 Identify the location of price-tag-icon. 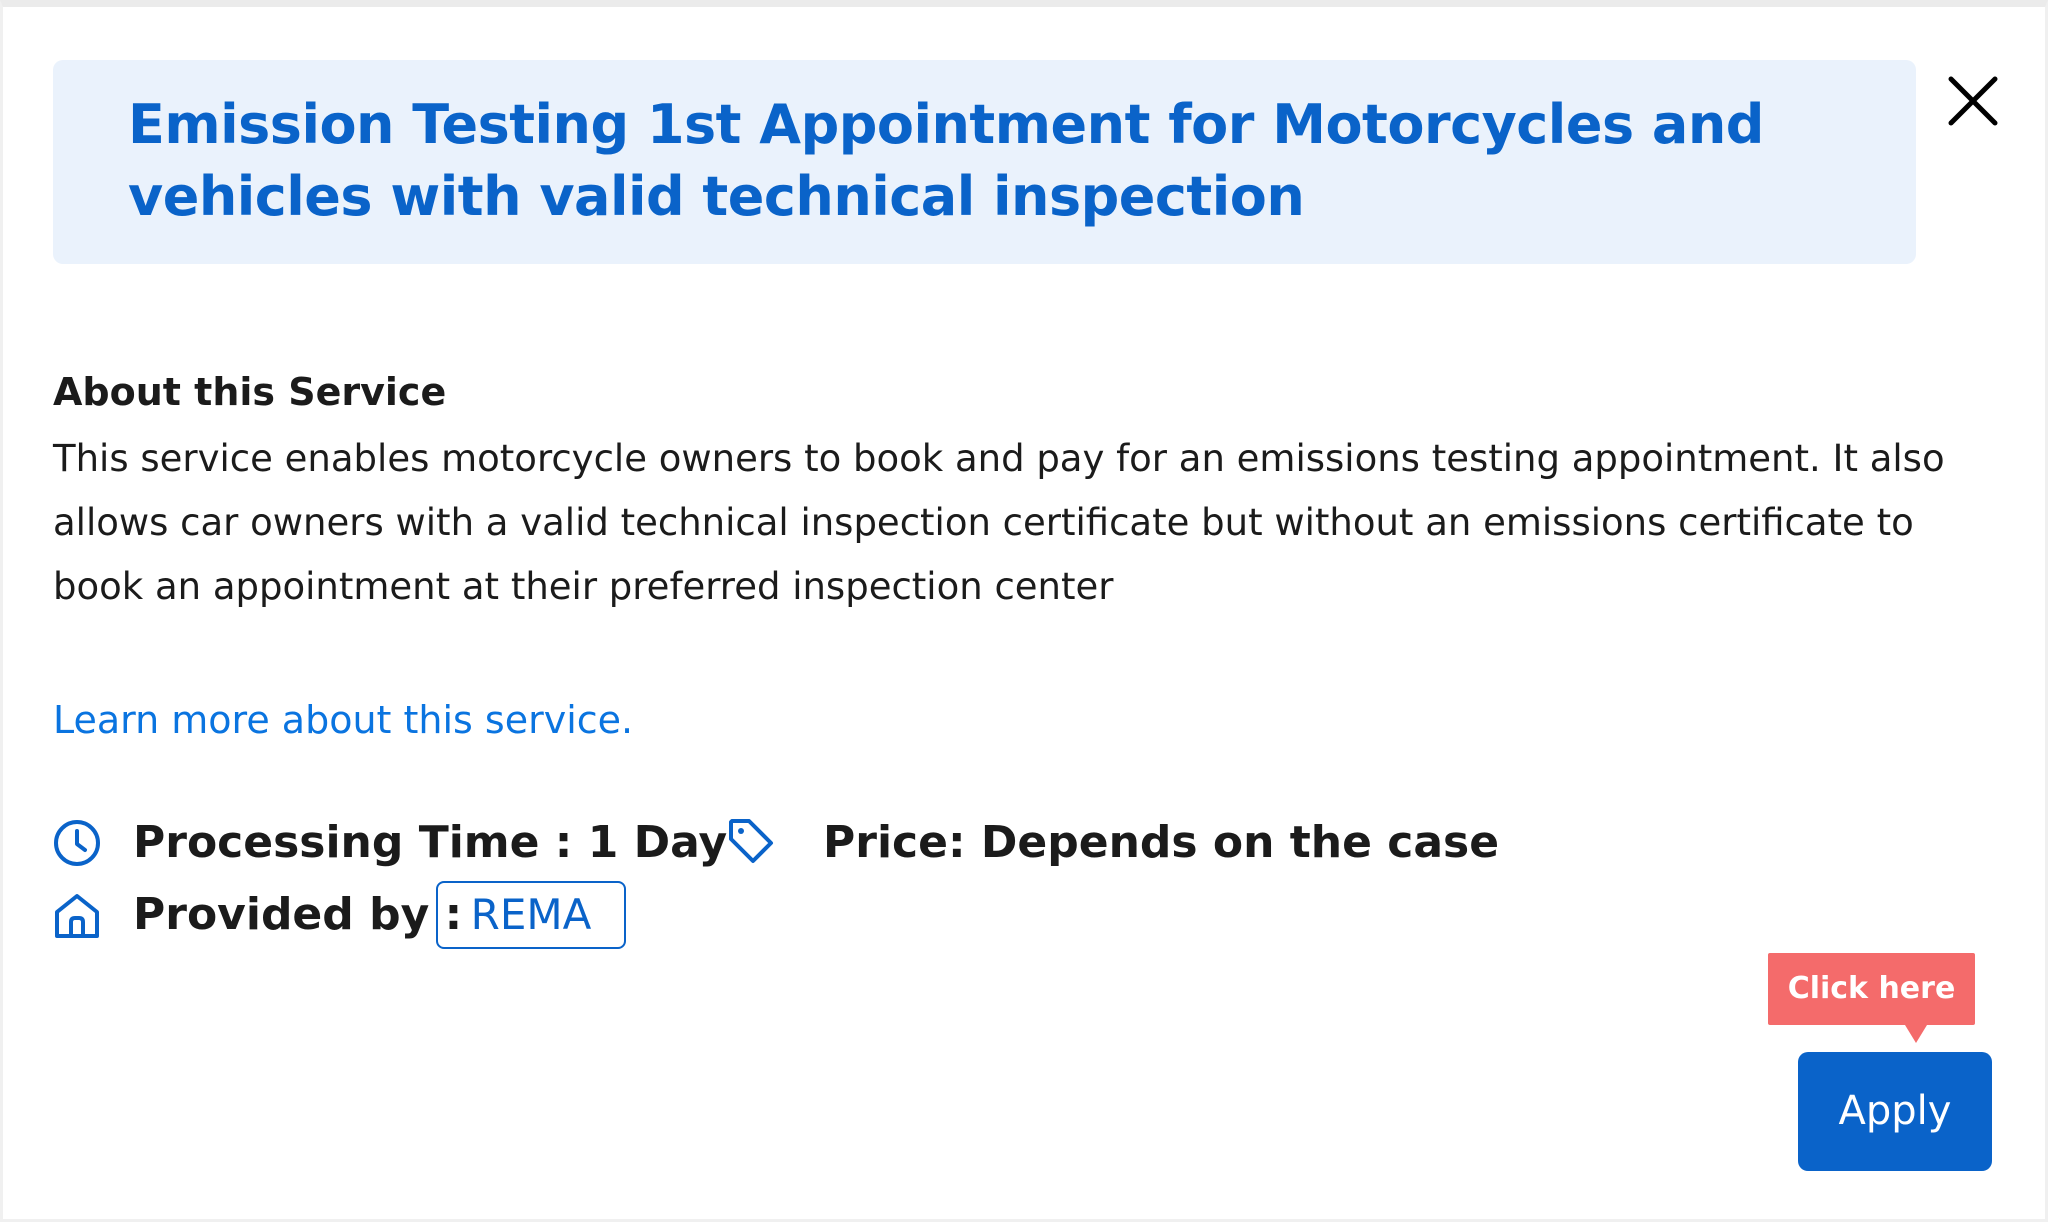
(751, 841).